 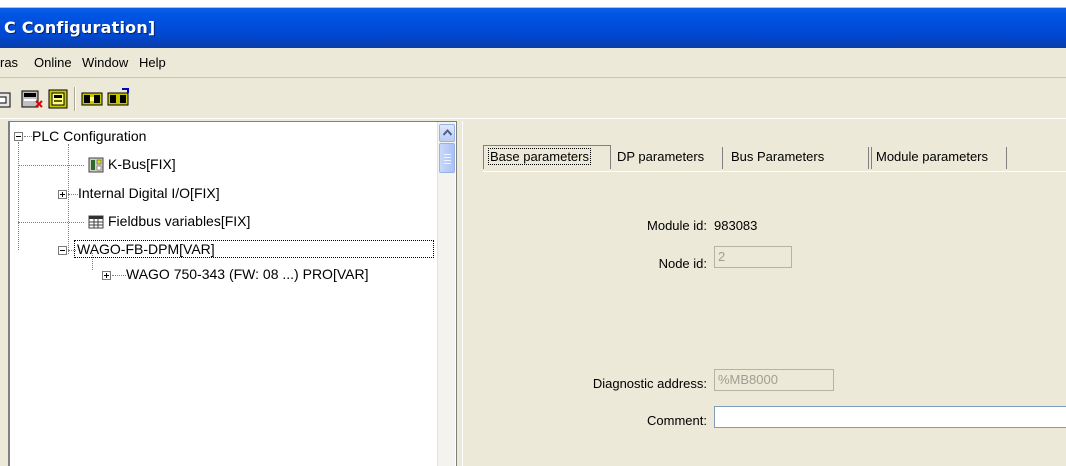 What do you see at coordinates (179, 221) in the screenshot?
I see `tree-node-fieldbus-variables: Fieldbus variables[FIX]` at bounding box center [179, 221].